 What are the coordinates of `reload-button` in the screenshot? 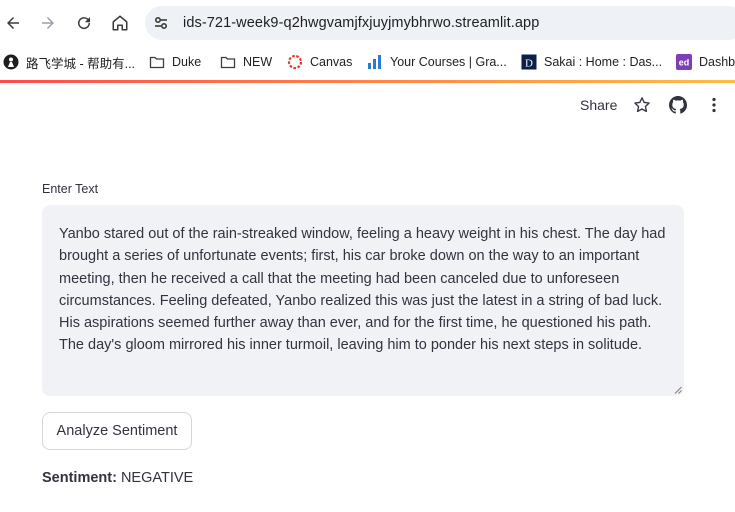 It's located at (84, 23).